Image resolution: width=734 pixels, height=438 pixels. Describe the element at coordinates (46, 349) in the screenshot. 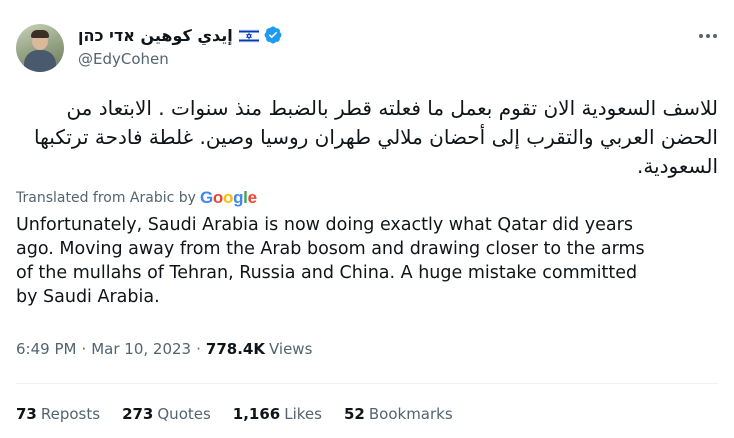

I see `tweet-time: 6:49 PM` at that location.